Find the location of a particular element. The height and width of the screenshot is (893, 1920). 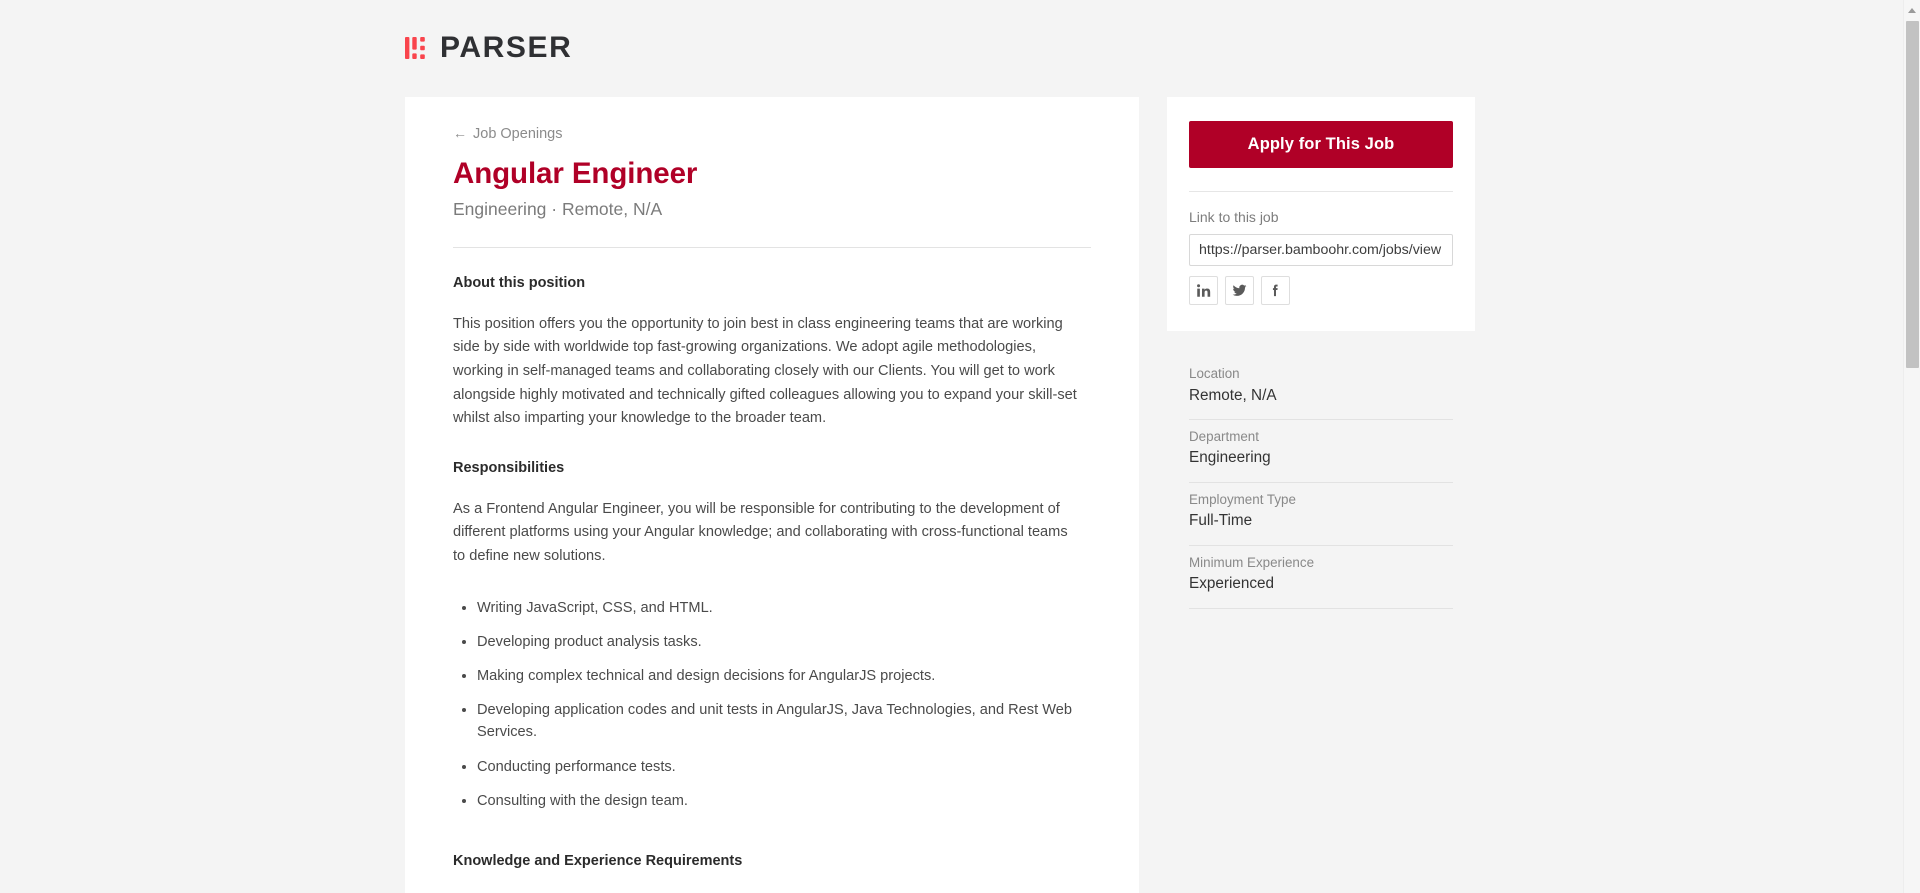

about-heading: About this position is located at coordinates (519, 282).